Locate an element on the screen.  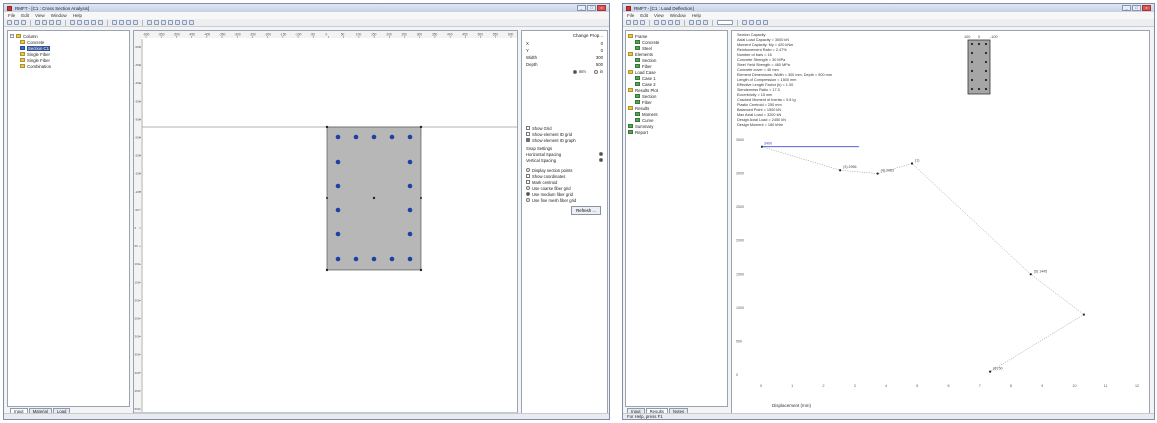
check-element-id-graph: Show element ID graph is located at coordinates (564, 140).